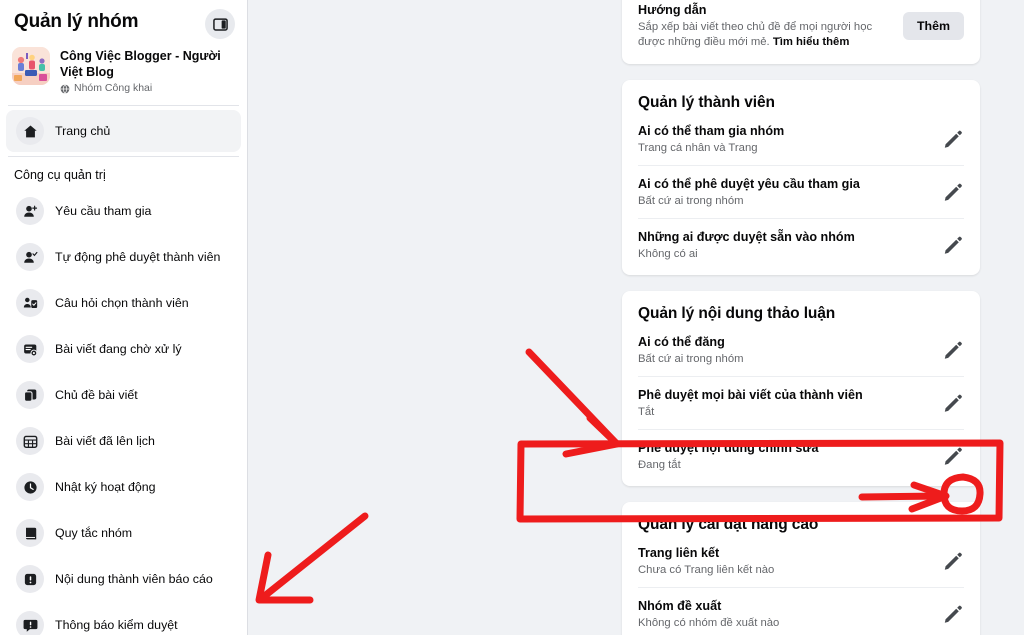 Image resolution: width=1024 pixels, height=635 pixels. I want to click on sidebar-item-group-rules: Quy tắc nhóm, so click(123, 533).